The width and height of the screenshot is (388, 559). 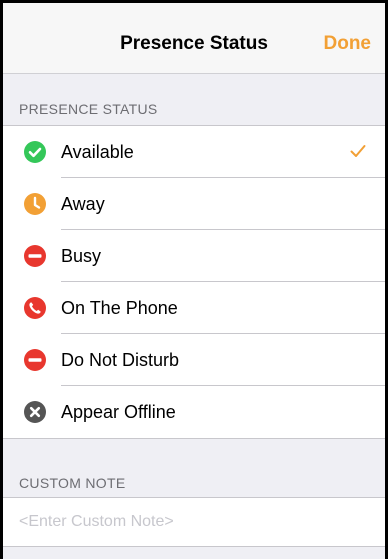 I want to click on presence-section-header: PRESENCE STATUS, so click(x=88, y=109).